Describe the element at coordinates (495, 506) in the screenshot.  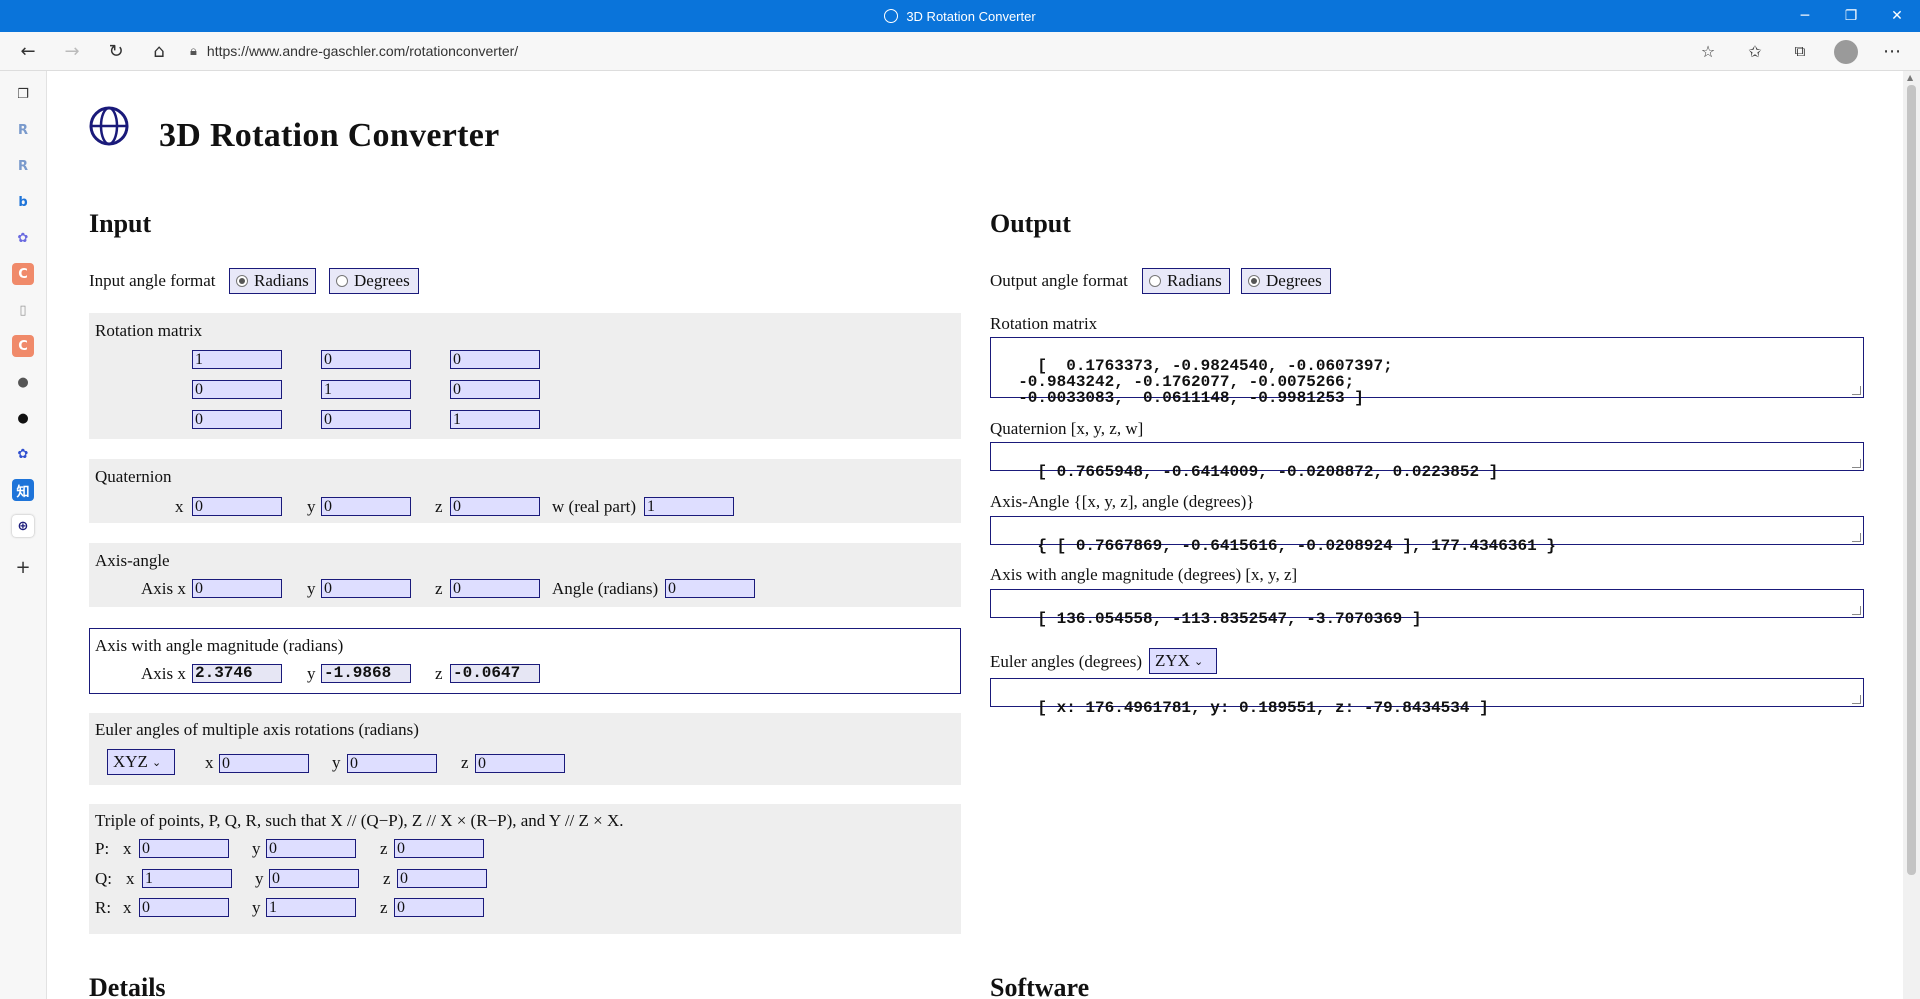
I see `quaternion-z-input: 0` at that location.